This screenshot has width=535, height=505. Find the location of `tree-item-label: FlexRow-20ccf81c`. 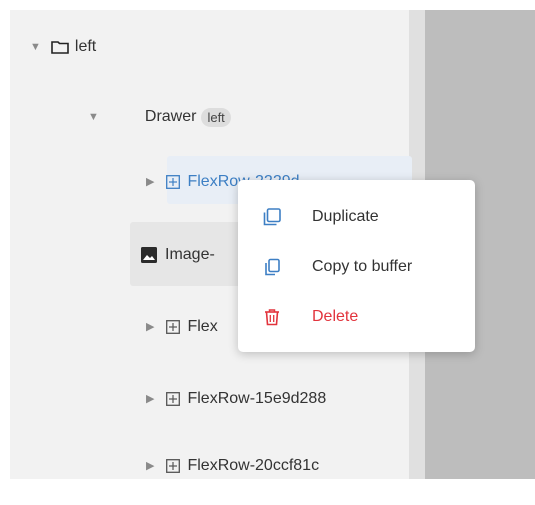

tree-item-label: FlexRow-20ccf81c is located at coordinates (253, 465).